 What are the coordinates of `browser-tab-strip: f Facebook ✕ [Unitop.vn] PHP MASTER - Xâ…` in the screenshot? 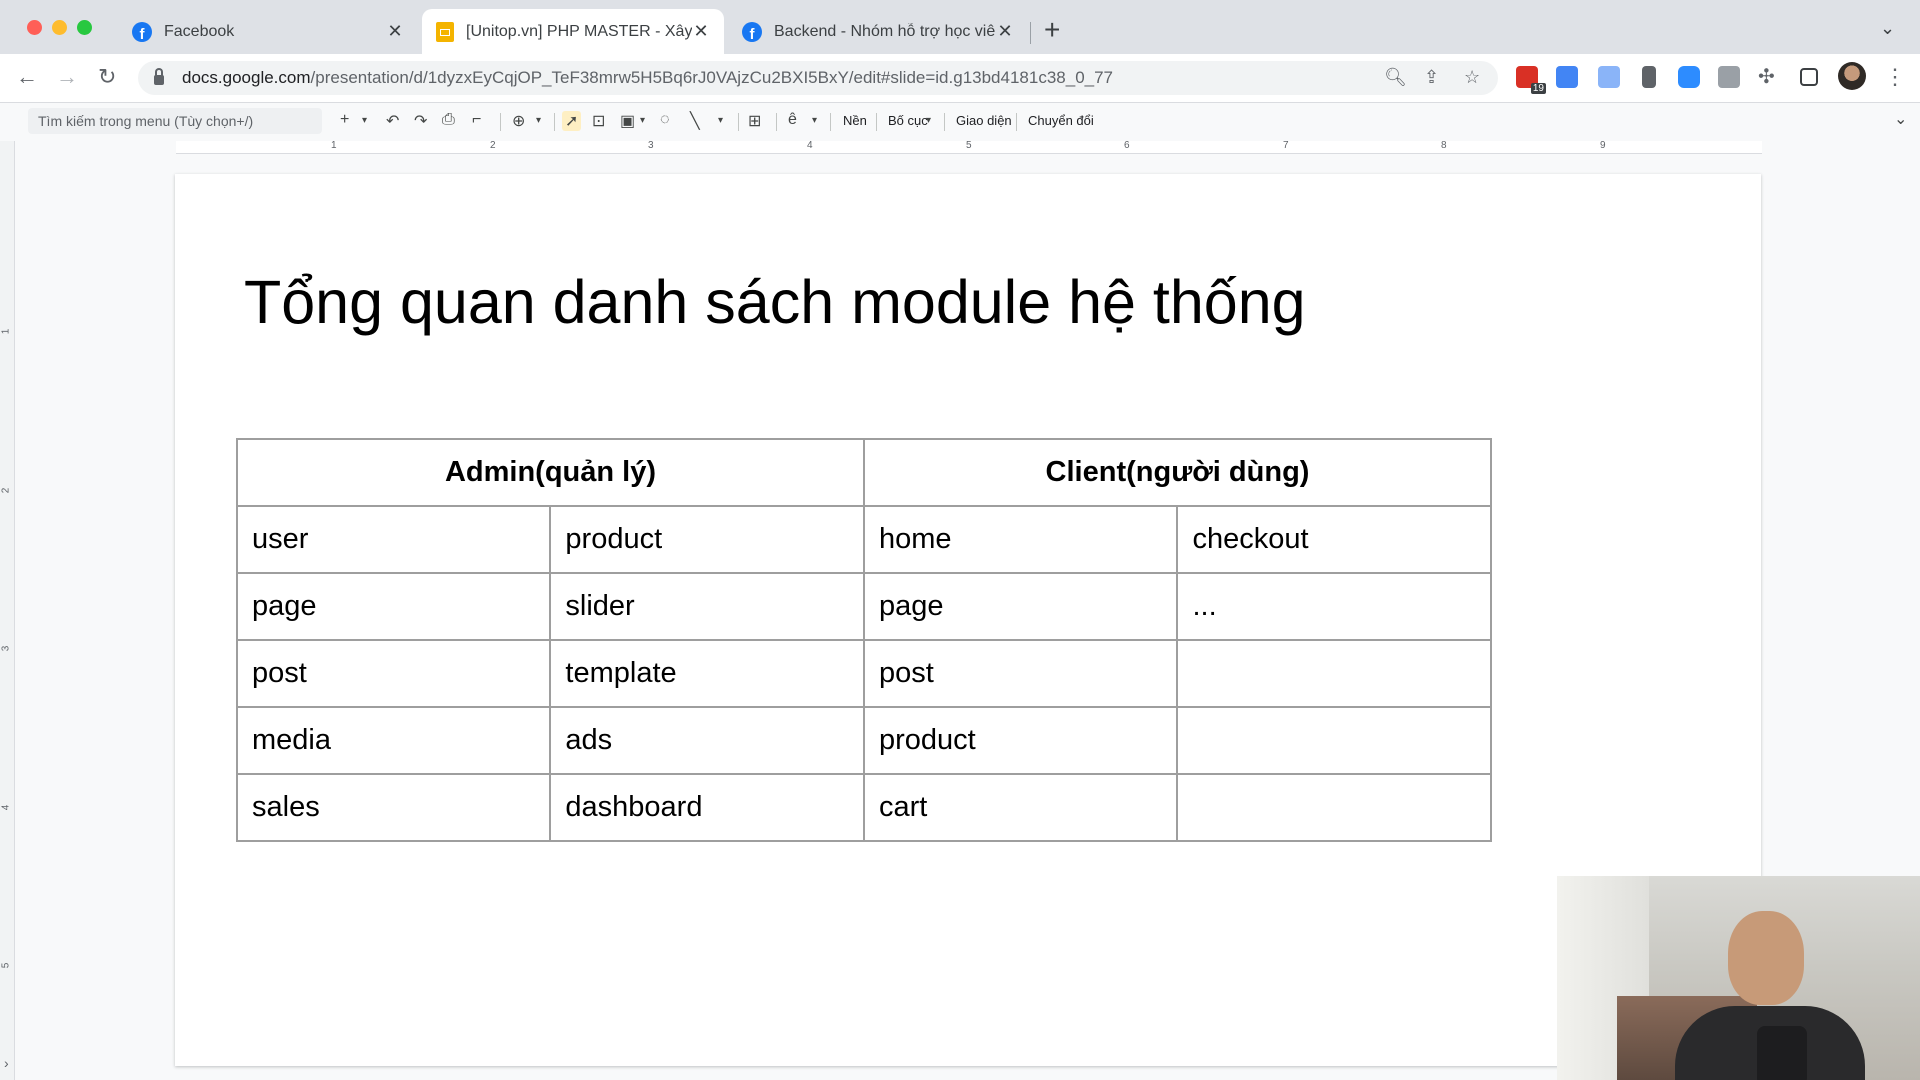 It's located at (960, 27).